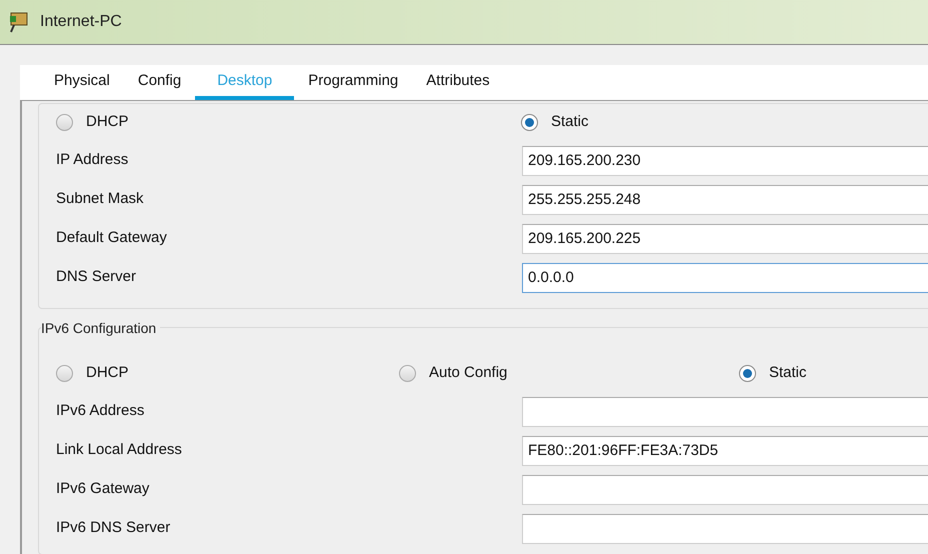 The width and height of the screenshot is (928, 554). Describe the element at coordinates (112, 238) in the screenshot. I see `field-label: Default Gateway` at that location.